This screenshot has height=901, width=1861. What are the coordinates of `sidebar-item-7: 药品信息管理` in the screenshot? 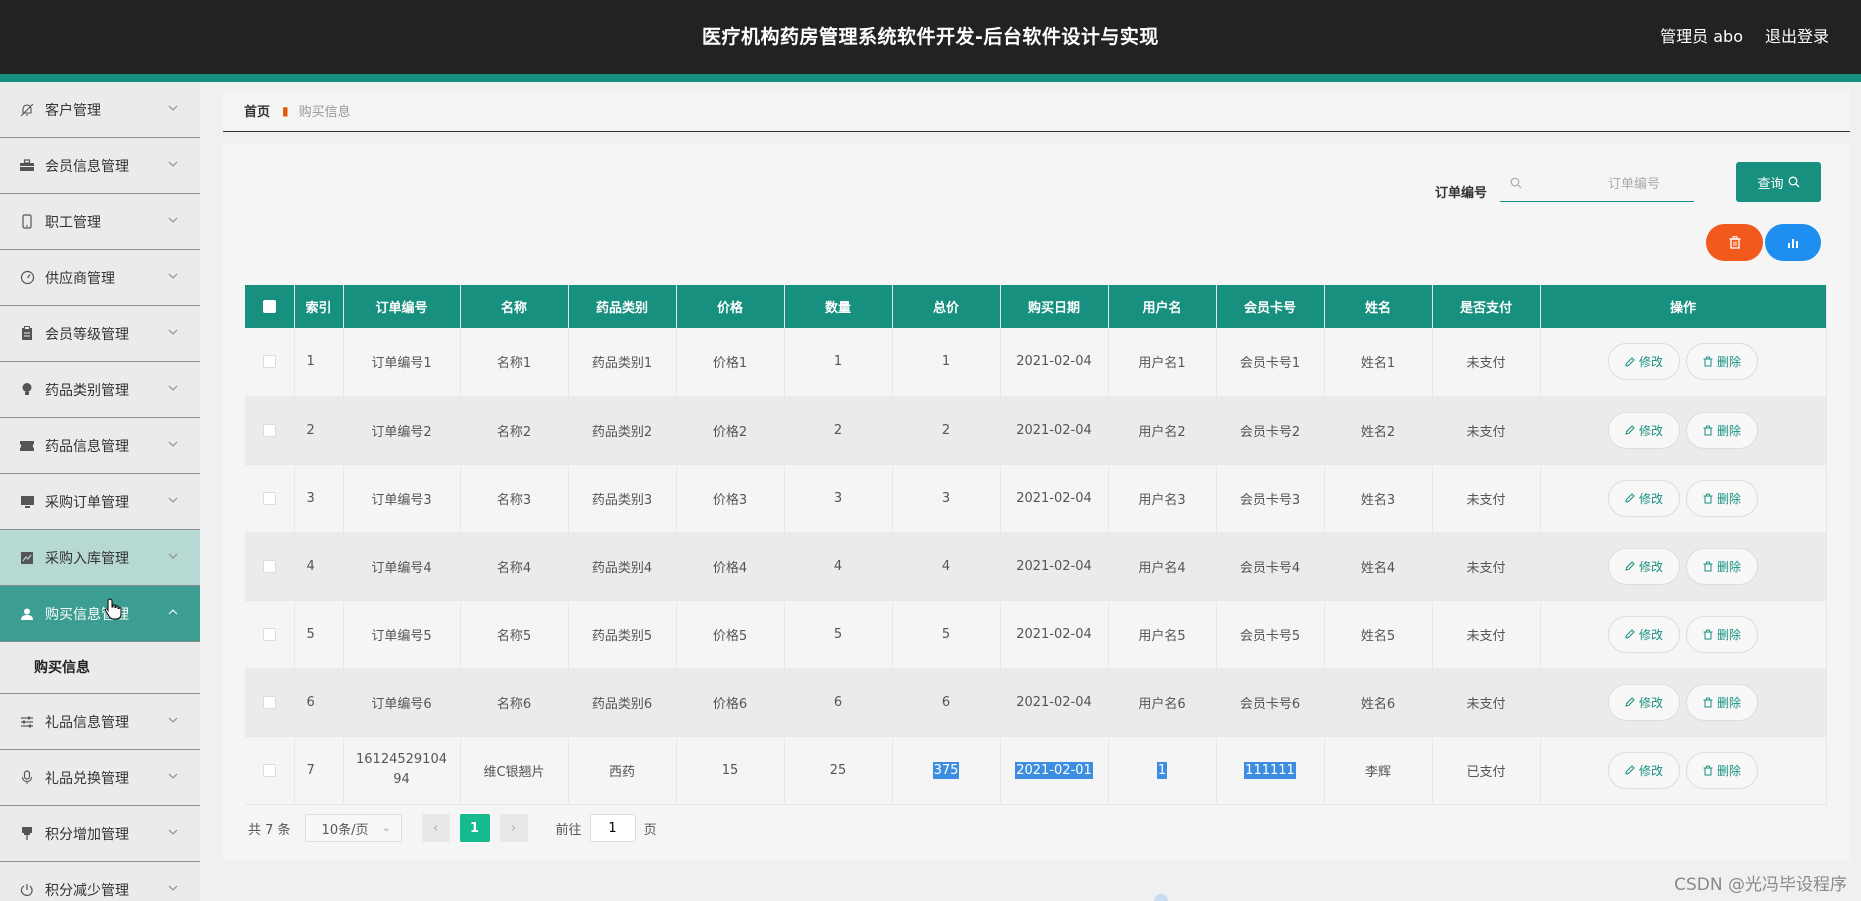 It's located at (100, 446).